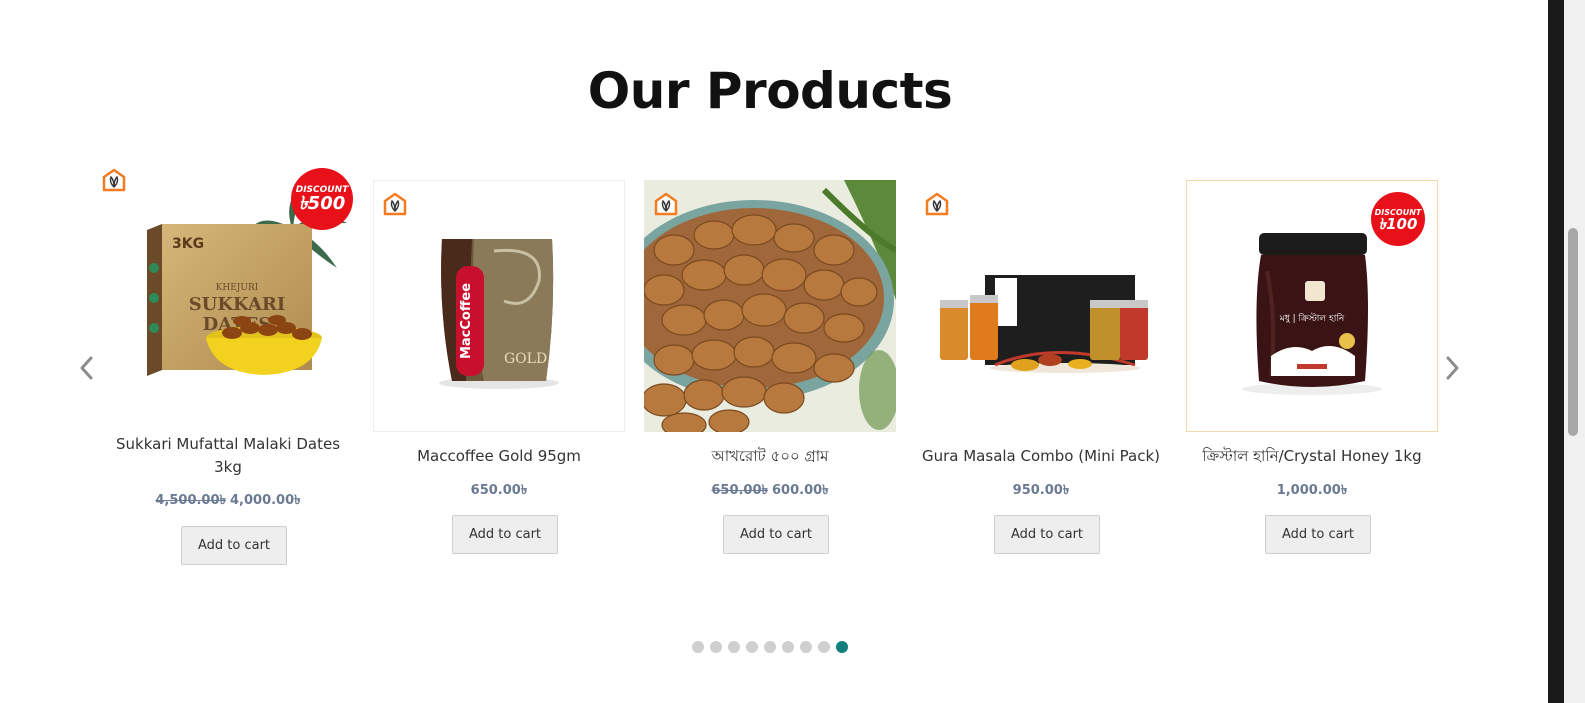  I want to click on current-price: 1,000.00৳, so click(1312, 490).